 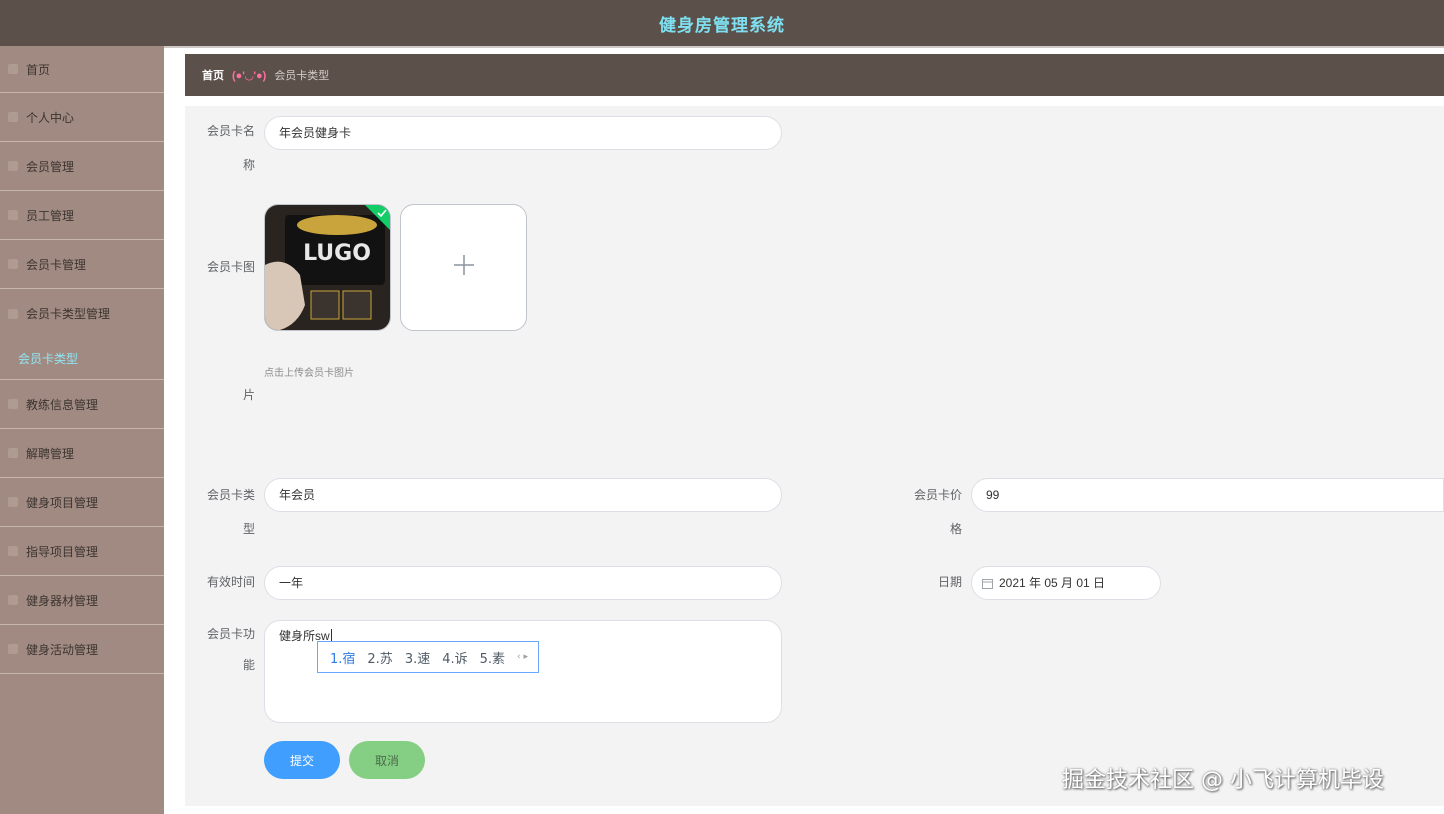 I want to click on top-header: 健身房管理系统, so click(x=722, y=23).